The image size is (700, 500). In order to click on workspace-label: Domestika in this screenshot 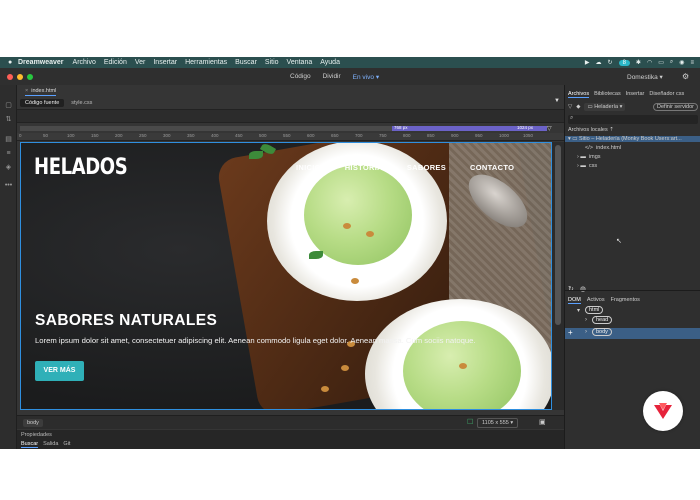, I will do `click(642, 77)`.